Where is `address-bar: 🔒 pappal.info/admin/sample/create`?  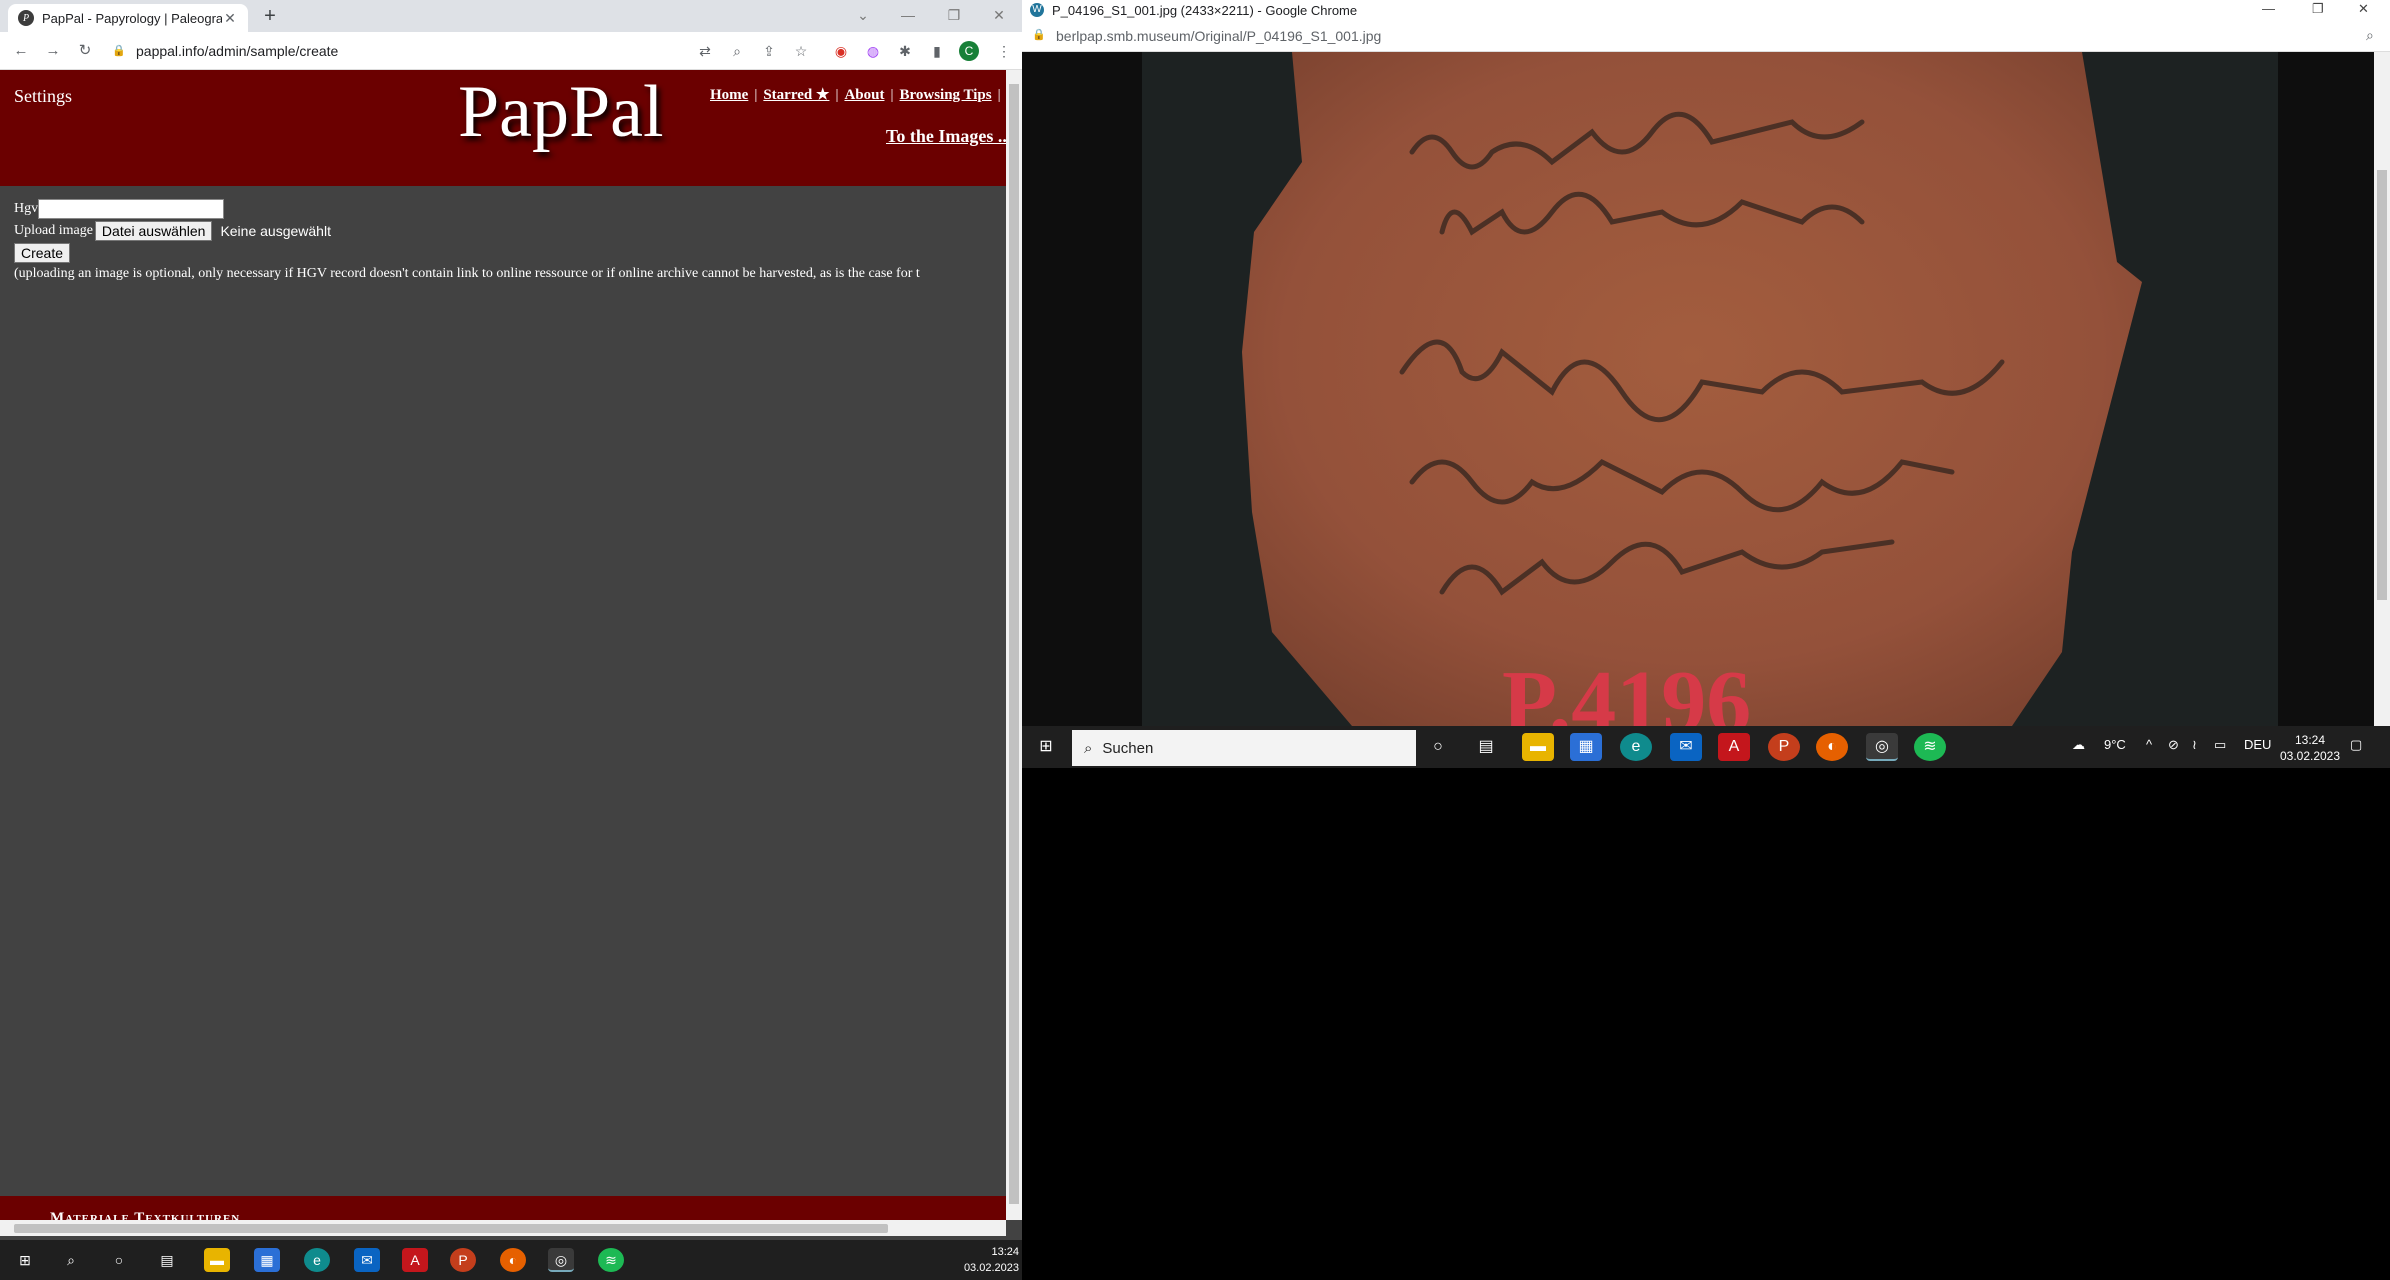 address-bar: 🔒 pappal.info/admin/sample/create is located at coordinates (412, 51).